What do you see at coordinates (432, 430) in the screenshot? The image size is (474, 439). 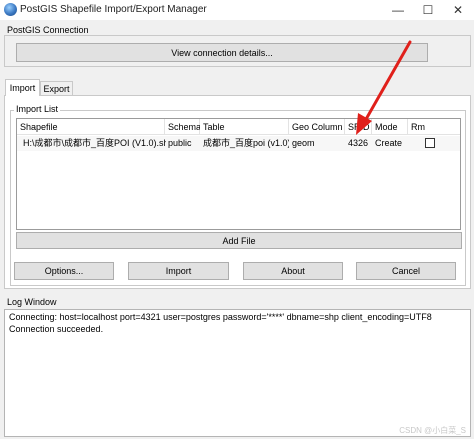 I see `watermark-text: CSDN @小白菜_S` at bounding box center [432, 430].